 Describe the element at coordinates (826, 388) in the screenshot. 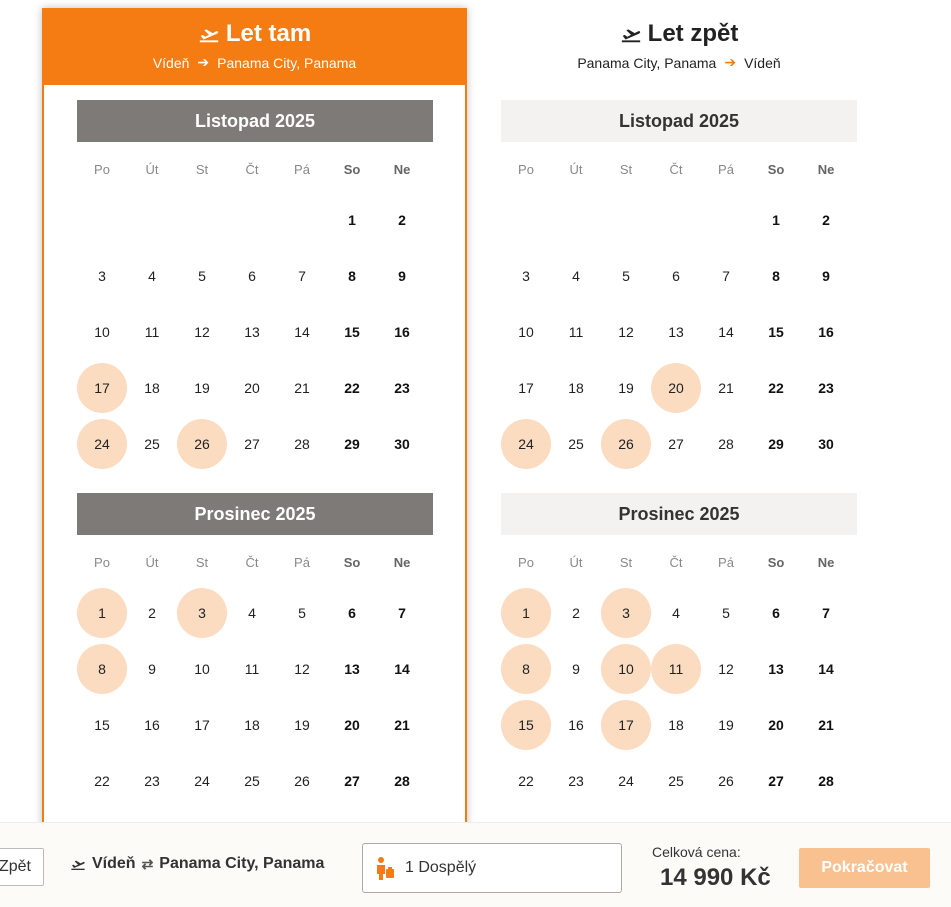

I see `day-cell: 23` at that location.